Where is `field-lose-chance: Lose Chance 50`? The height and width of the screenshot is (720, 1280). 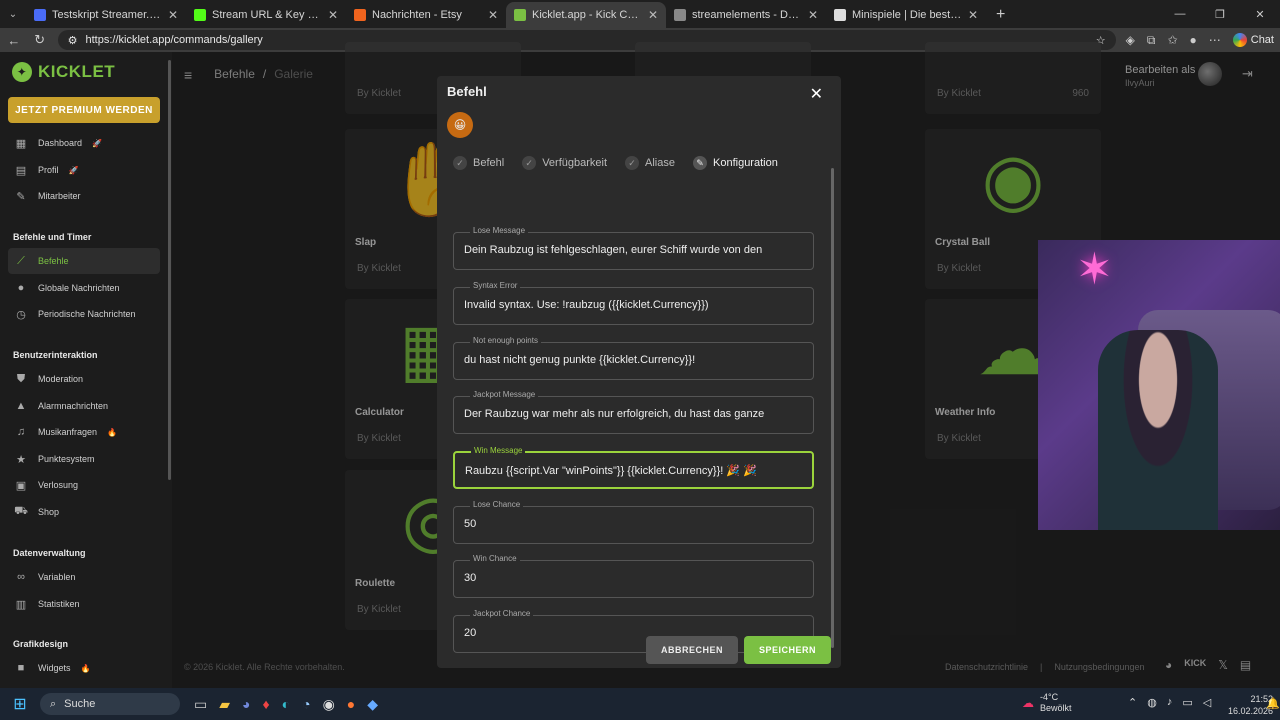
field-lose-chance: Lose Chance 50 is located at coordinates (633, 522).